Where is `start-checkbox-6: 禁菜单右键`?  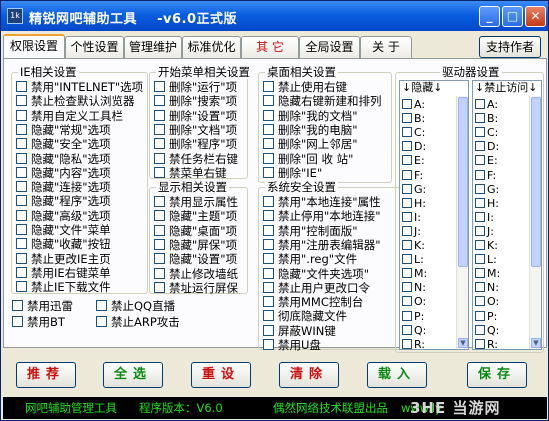
start-checkbox-6: 禁菜单右键 is located at coordinates (190, 173).